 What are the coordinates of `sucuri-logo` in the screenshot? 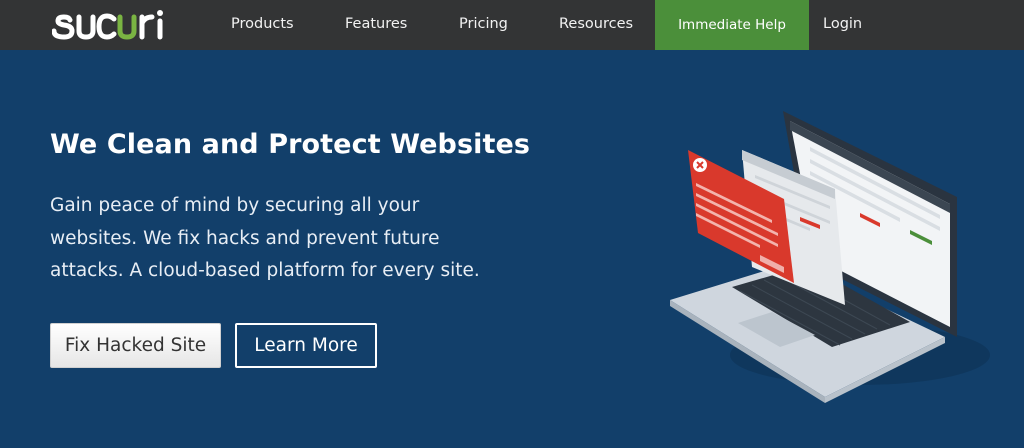 It's located at (109, 25).